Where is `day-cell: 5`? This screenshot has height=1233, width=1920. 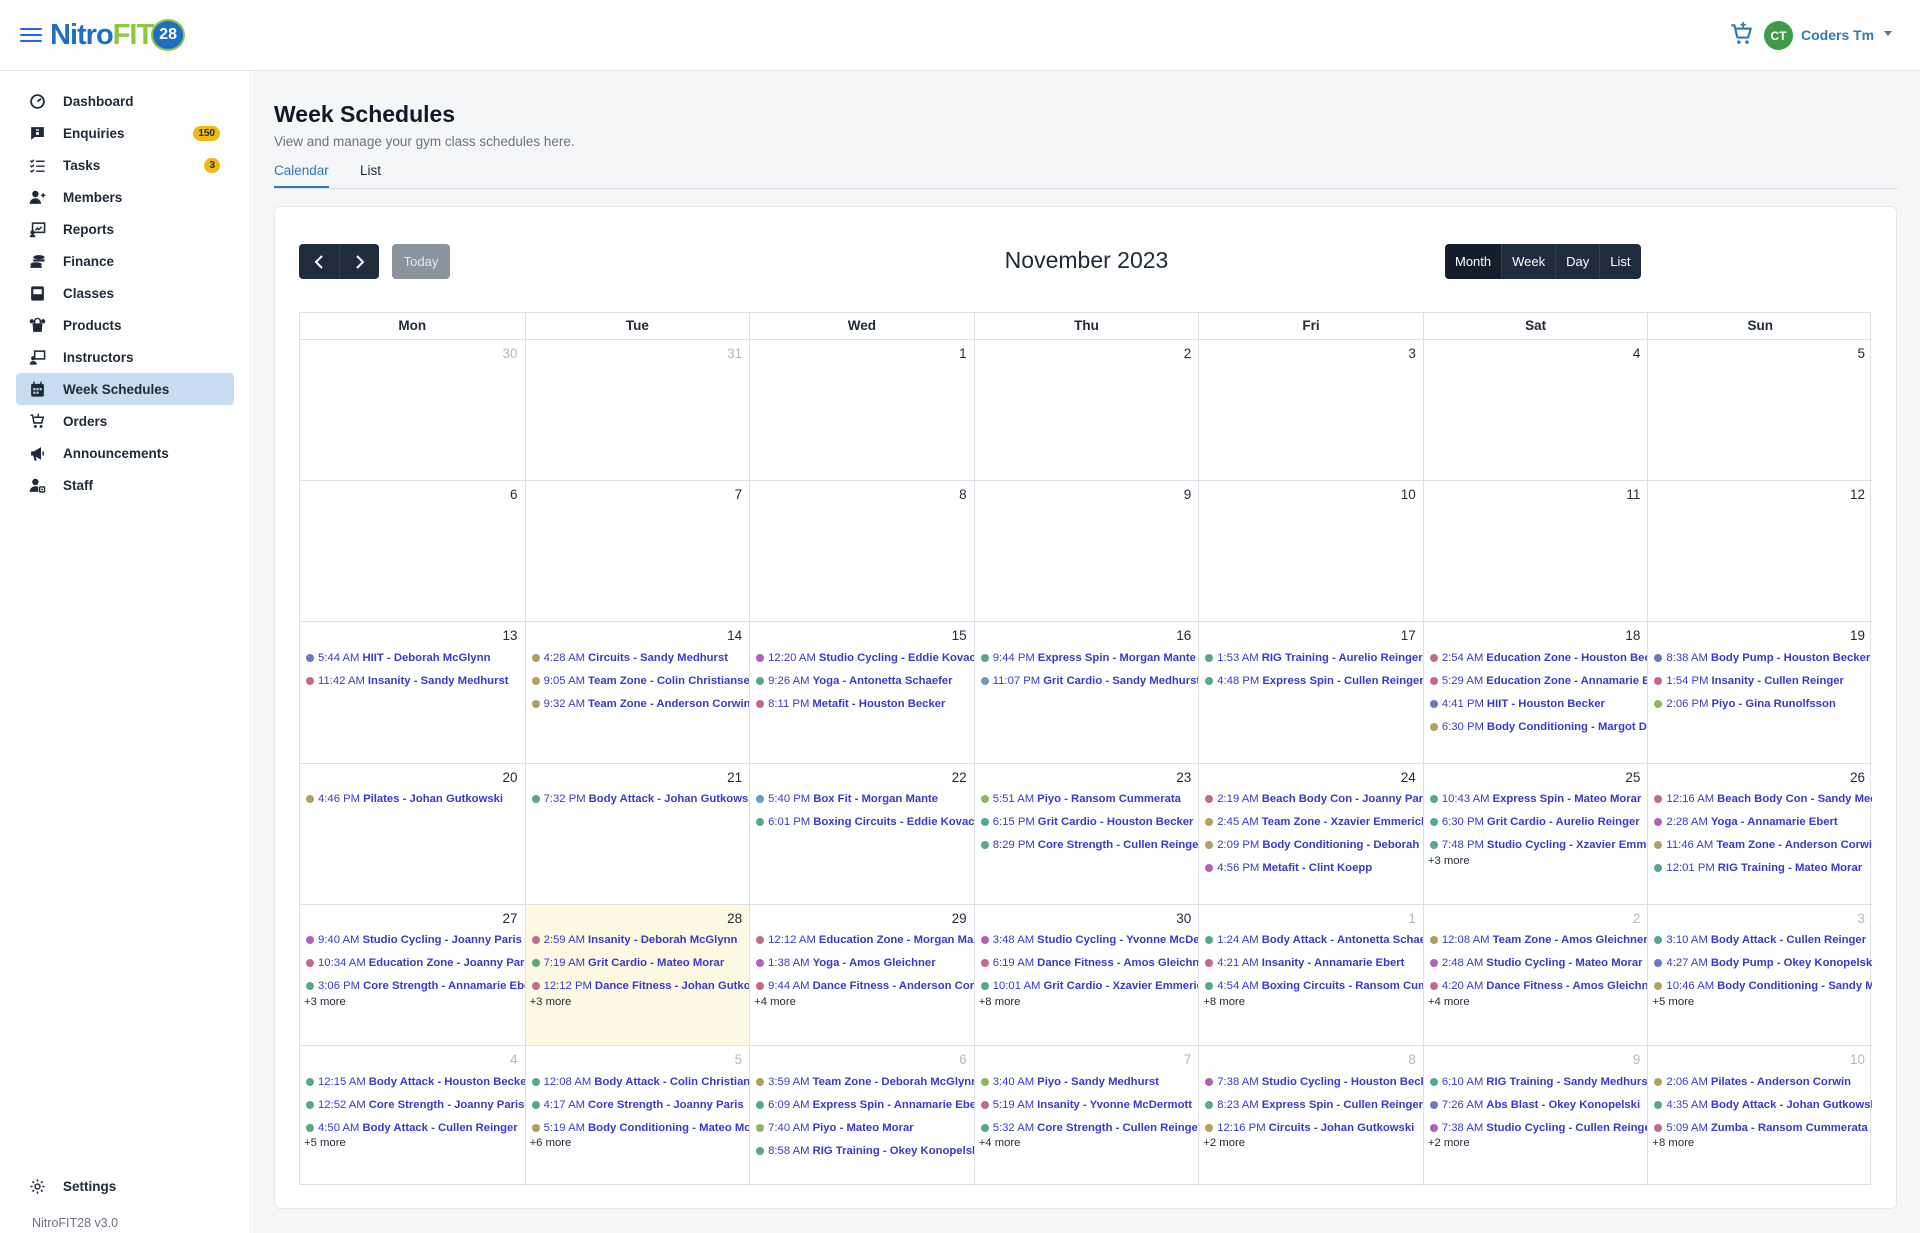 day-cell: 5 is located at coordinates (1759, 410).